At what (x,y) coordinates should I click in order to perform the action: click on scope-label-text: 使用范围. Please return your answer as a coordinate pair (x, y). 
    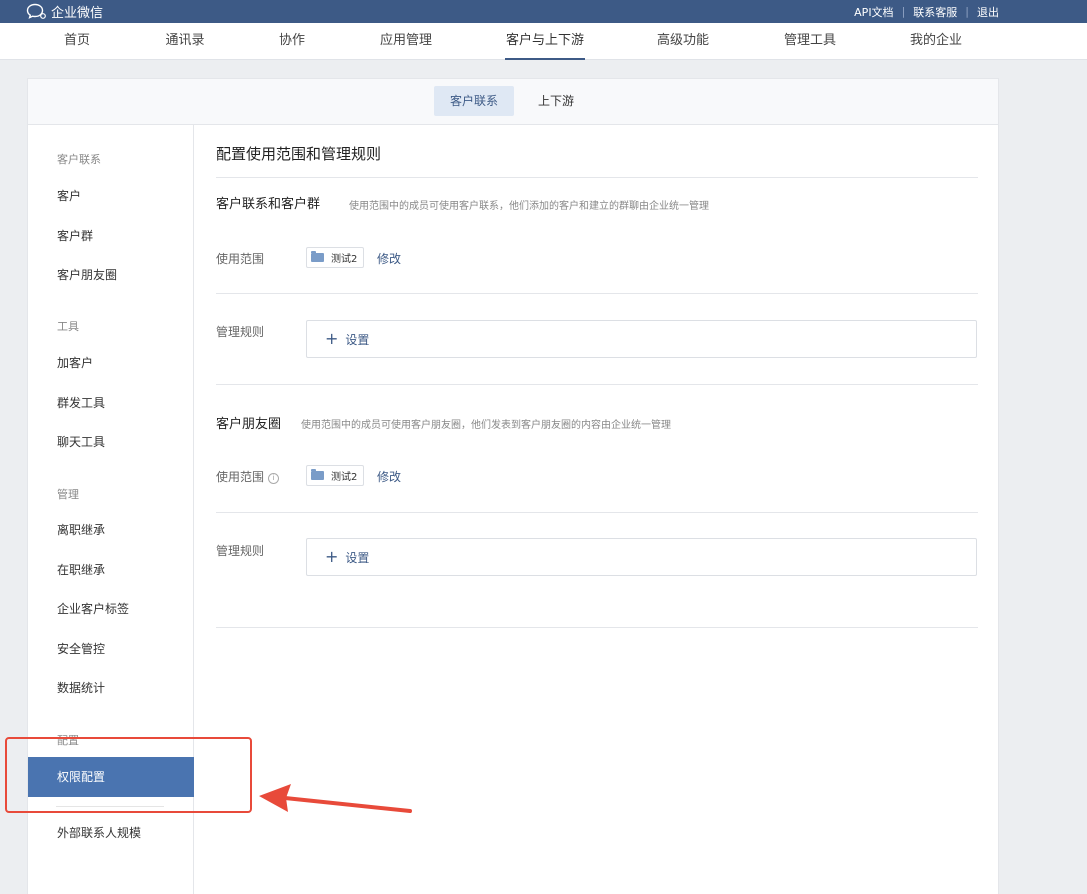
    Looking at the image, I should click on (240, 477).